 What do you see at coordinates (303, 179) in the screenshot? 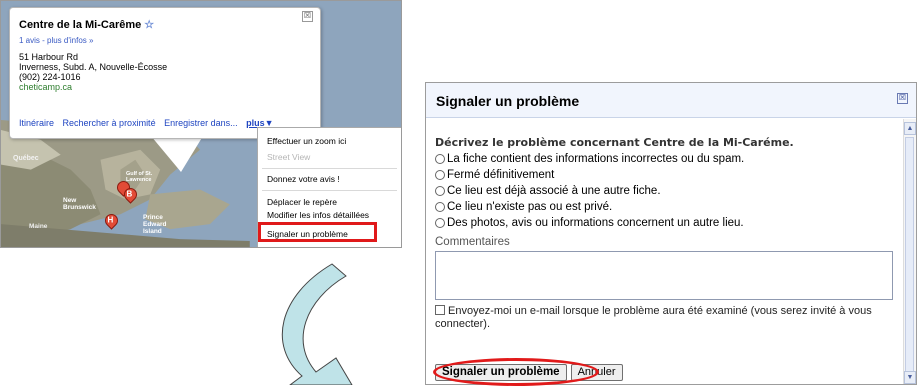
I see `menu-item-avis: Donnez votre avis !` at bounding box center [303, 179].